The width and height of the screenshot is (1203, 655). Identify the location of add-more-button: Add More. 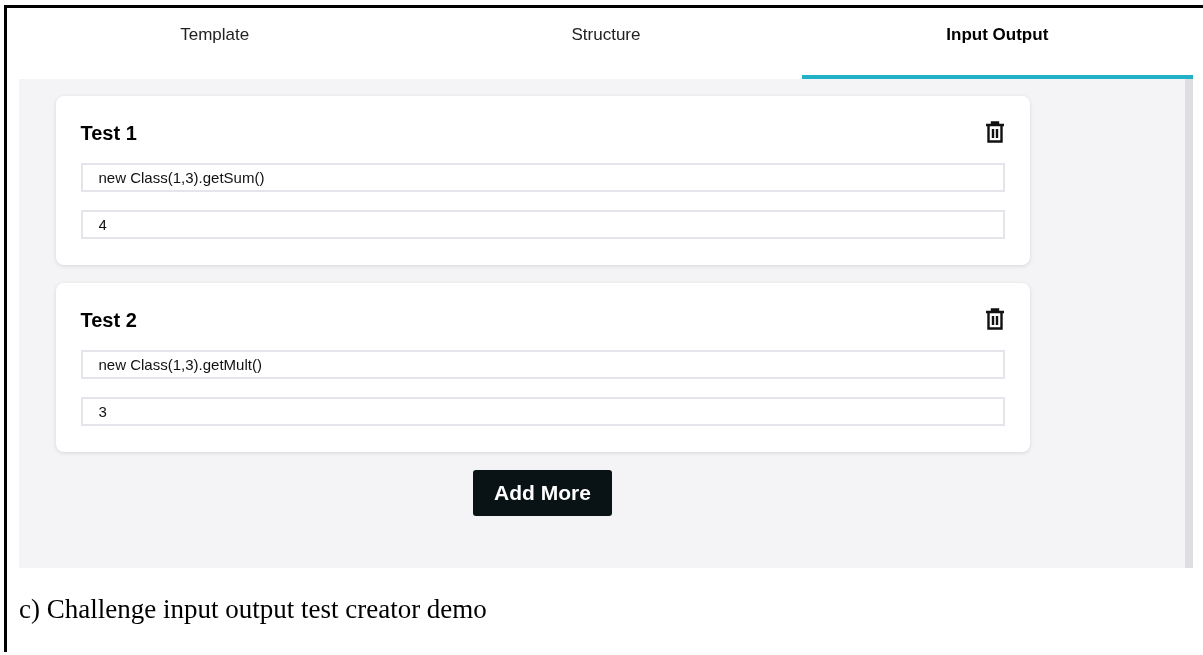
(542, 493).